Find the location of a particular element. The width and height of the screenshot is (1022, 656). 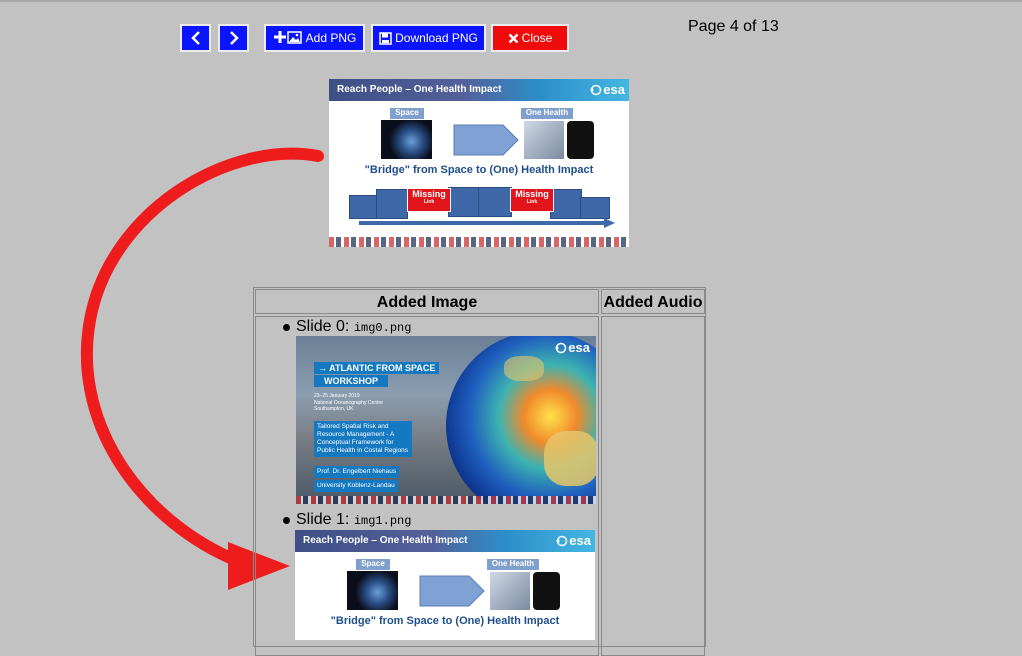

audio-cell is located at coordinates (653, 486).